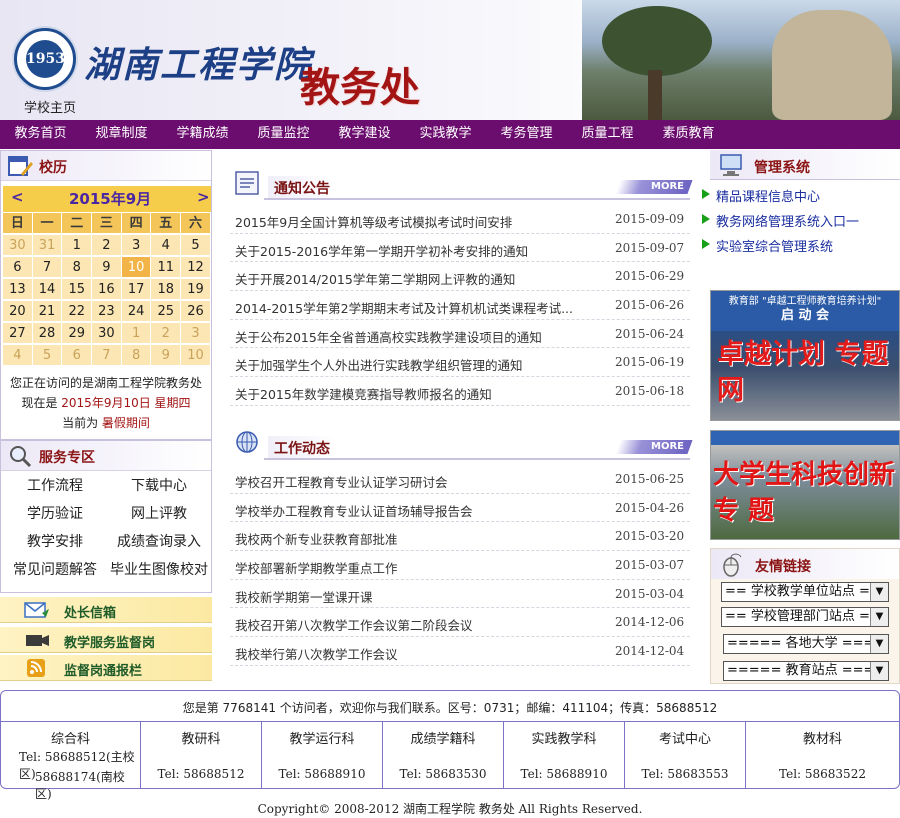 The image size is (900, 818). Describe the element at coordinates (460, 651) in the screenshot. I see `work-news-row: 我校举行第八次教学工作会议 2014-12-04` at that location.